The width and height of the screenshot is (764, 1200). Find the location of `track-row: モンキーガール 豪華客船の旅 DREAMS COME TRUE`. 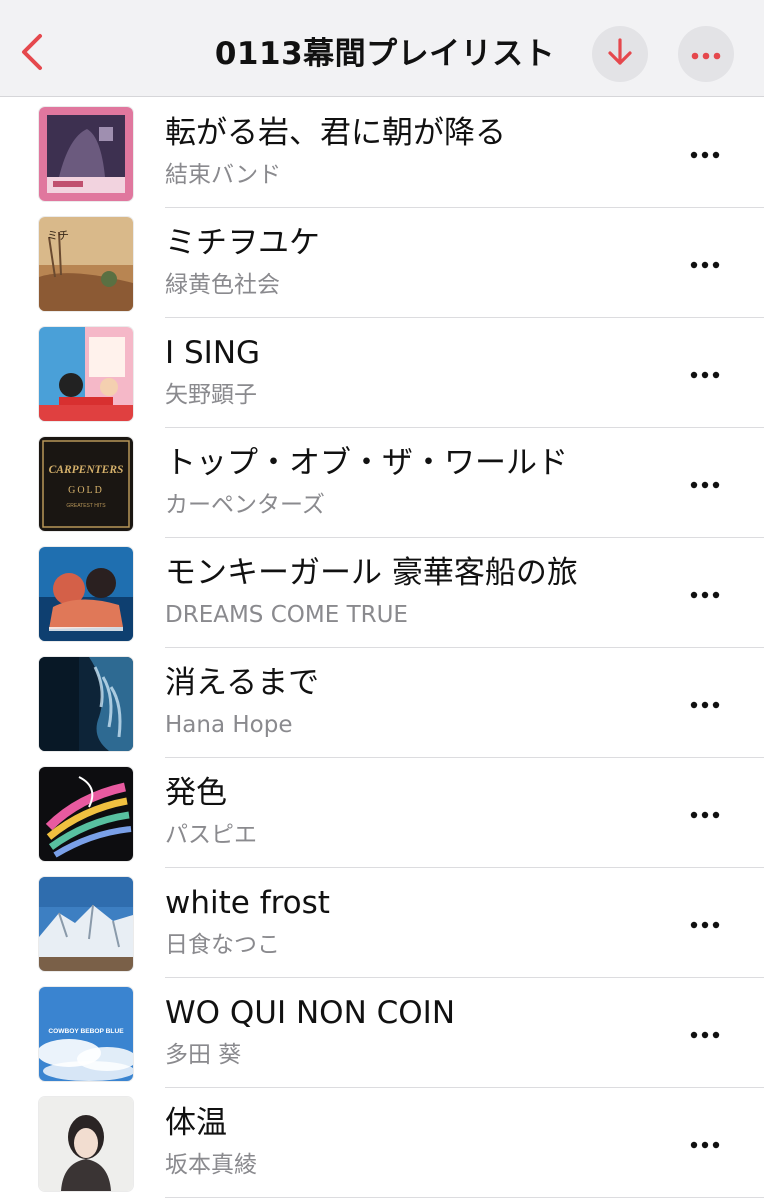

track-row: モンキーガール 豪華客船の旅 DREAMS COME TRUE is located at coordinates (382, 593).